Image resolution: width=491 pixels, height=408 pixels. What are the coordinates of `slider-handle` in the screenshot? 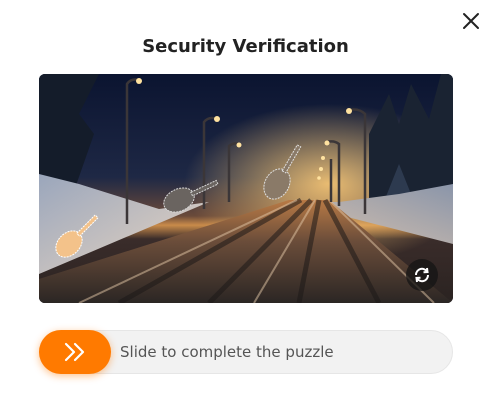 It's located at (75, 352).